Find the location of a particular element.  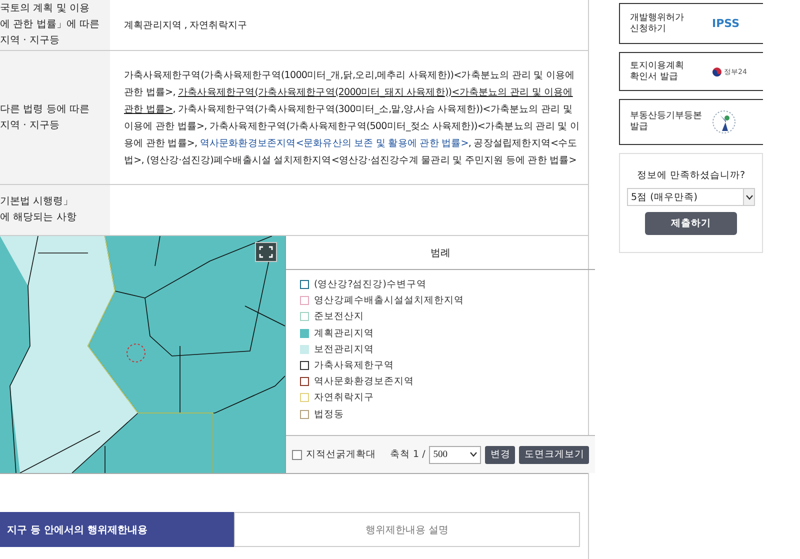

fullscreen-button is located at coordinates (266, 252).